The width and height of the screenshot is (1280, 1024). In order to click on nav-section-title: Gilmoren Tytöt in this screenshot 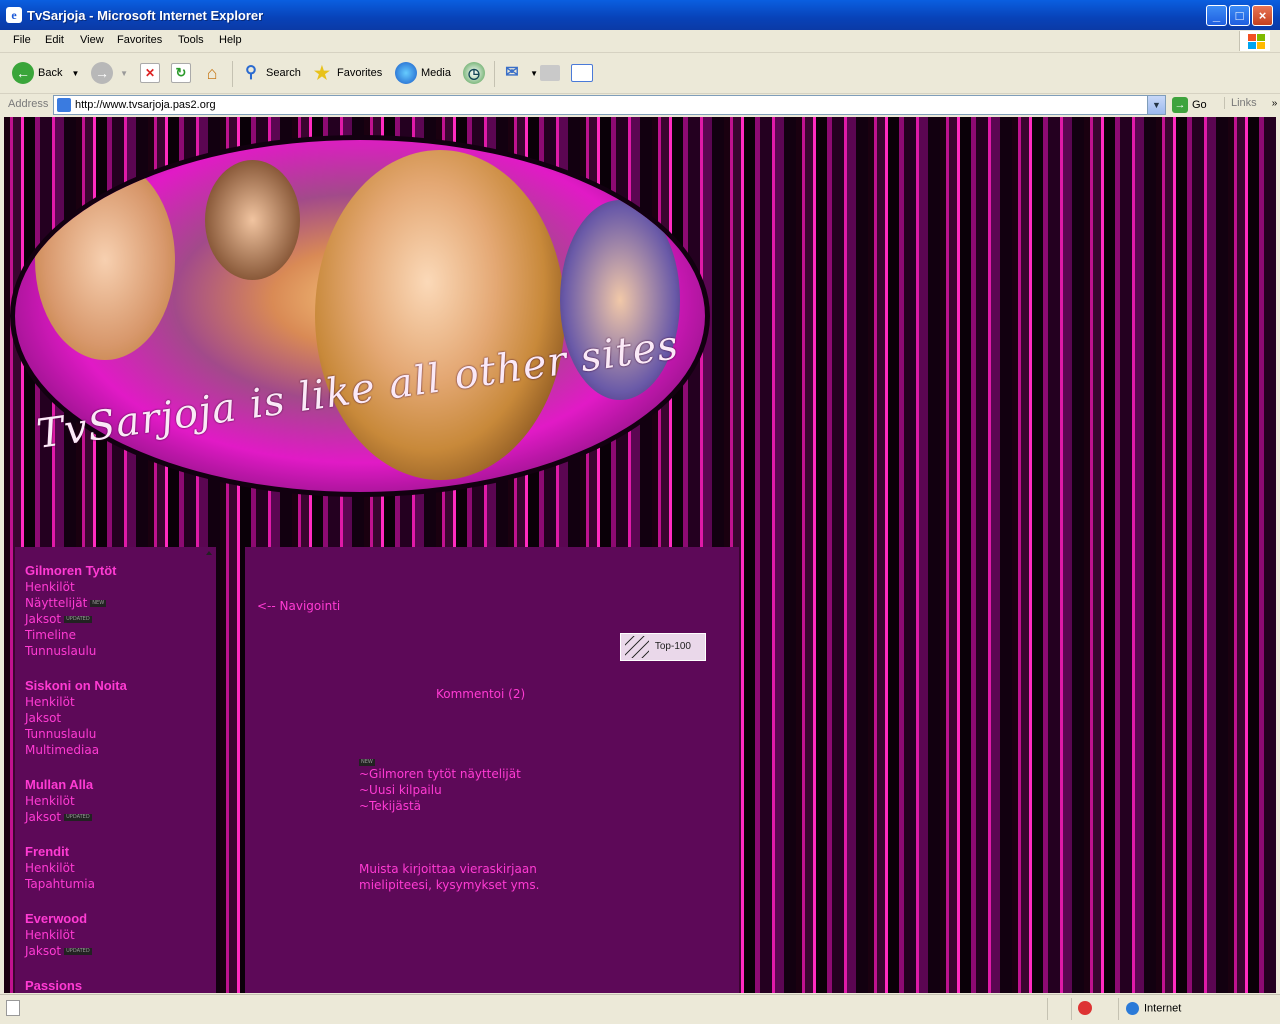, I will do `click(70, 571)`.